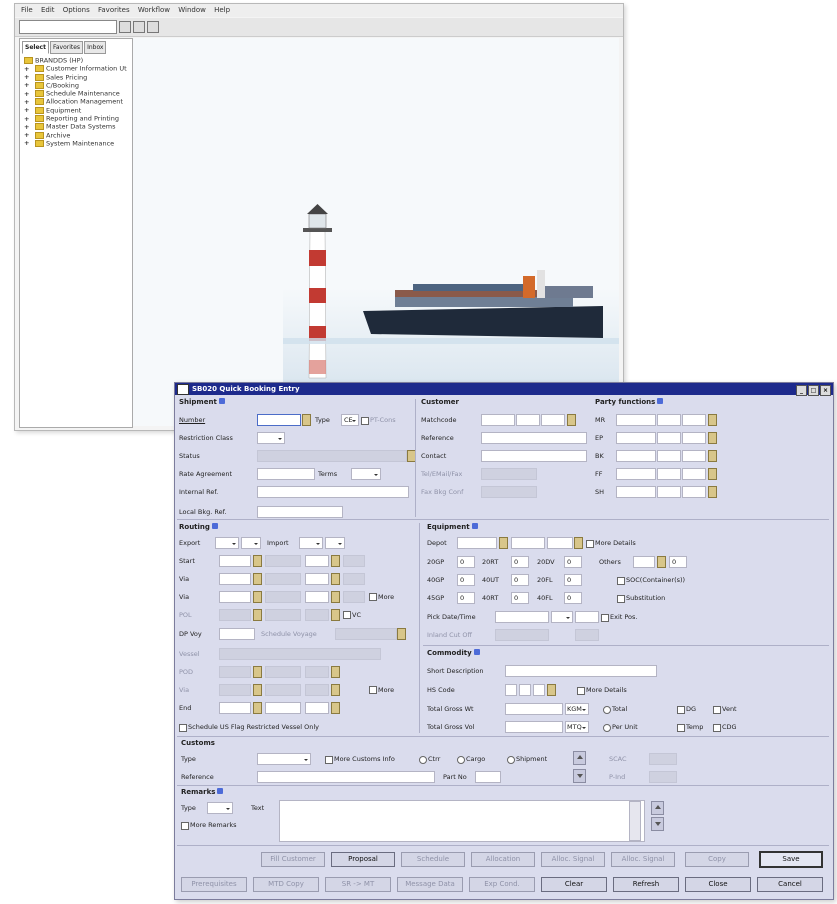 The width and height of the screenshot is (837, 904). I want to click on more-checkbox, so click(373, 597).